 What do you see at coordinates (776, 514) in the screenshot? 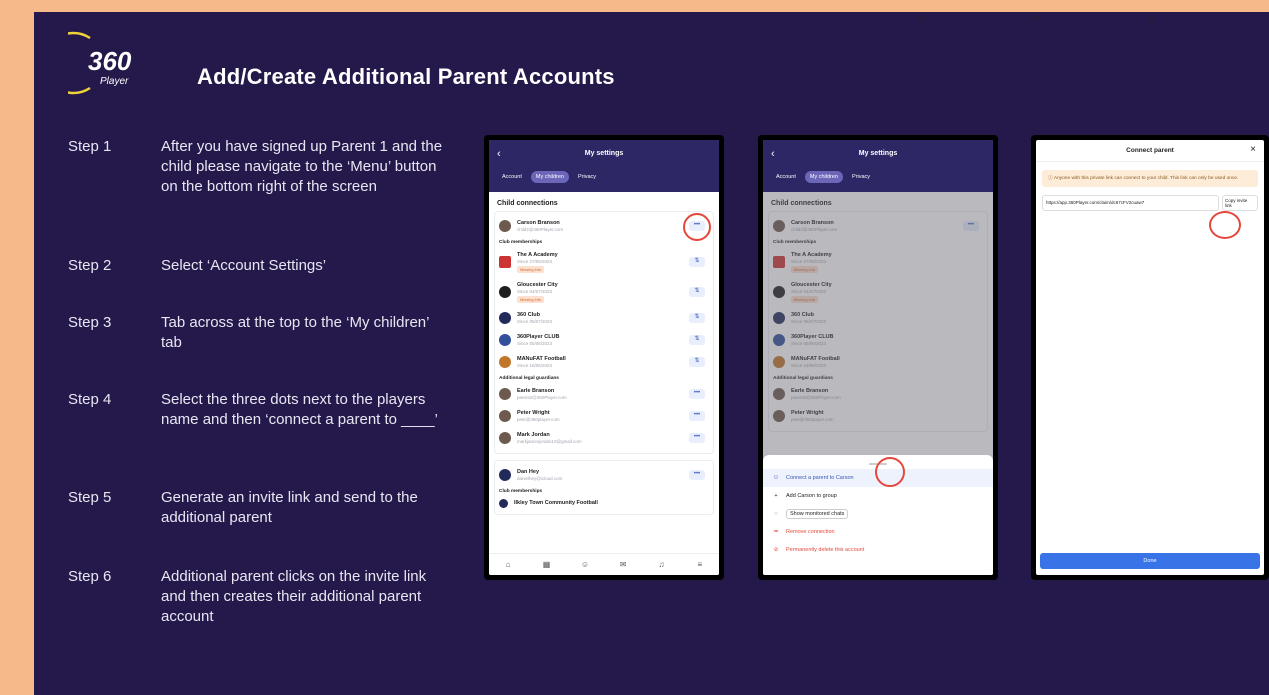
I see `chat-icon: ◌` at bounding box center [776, 514].